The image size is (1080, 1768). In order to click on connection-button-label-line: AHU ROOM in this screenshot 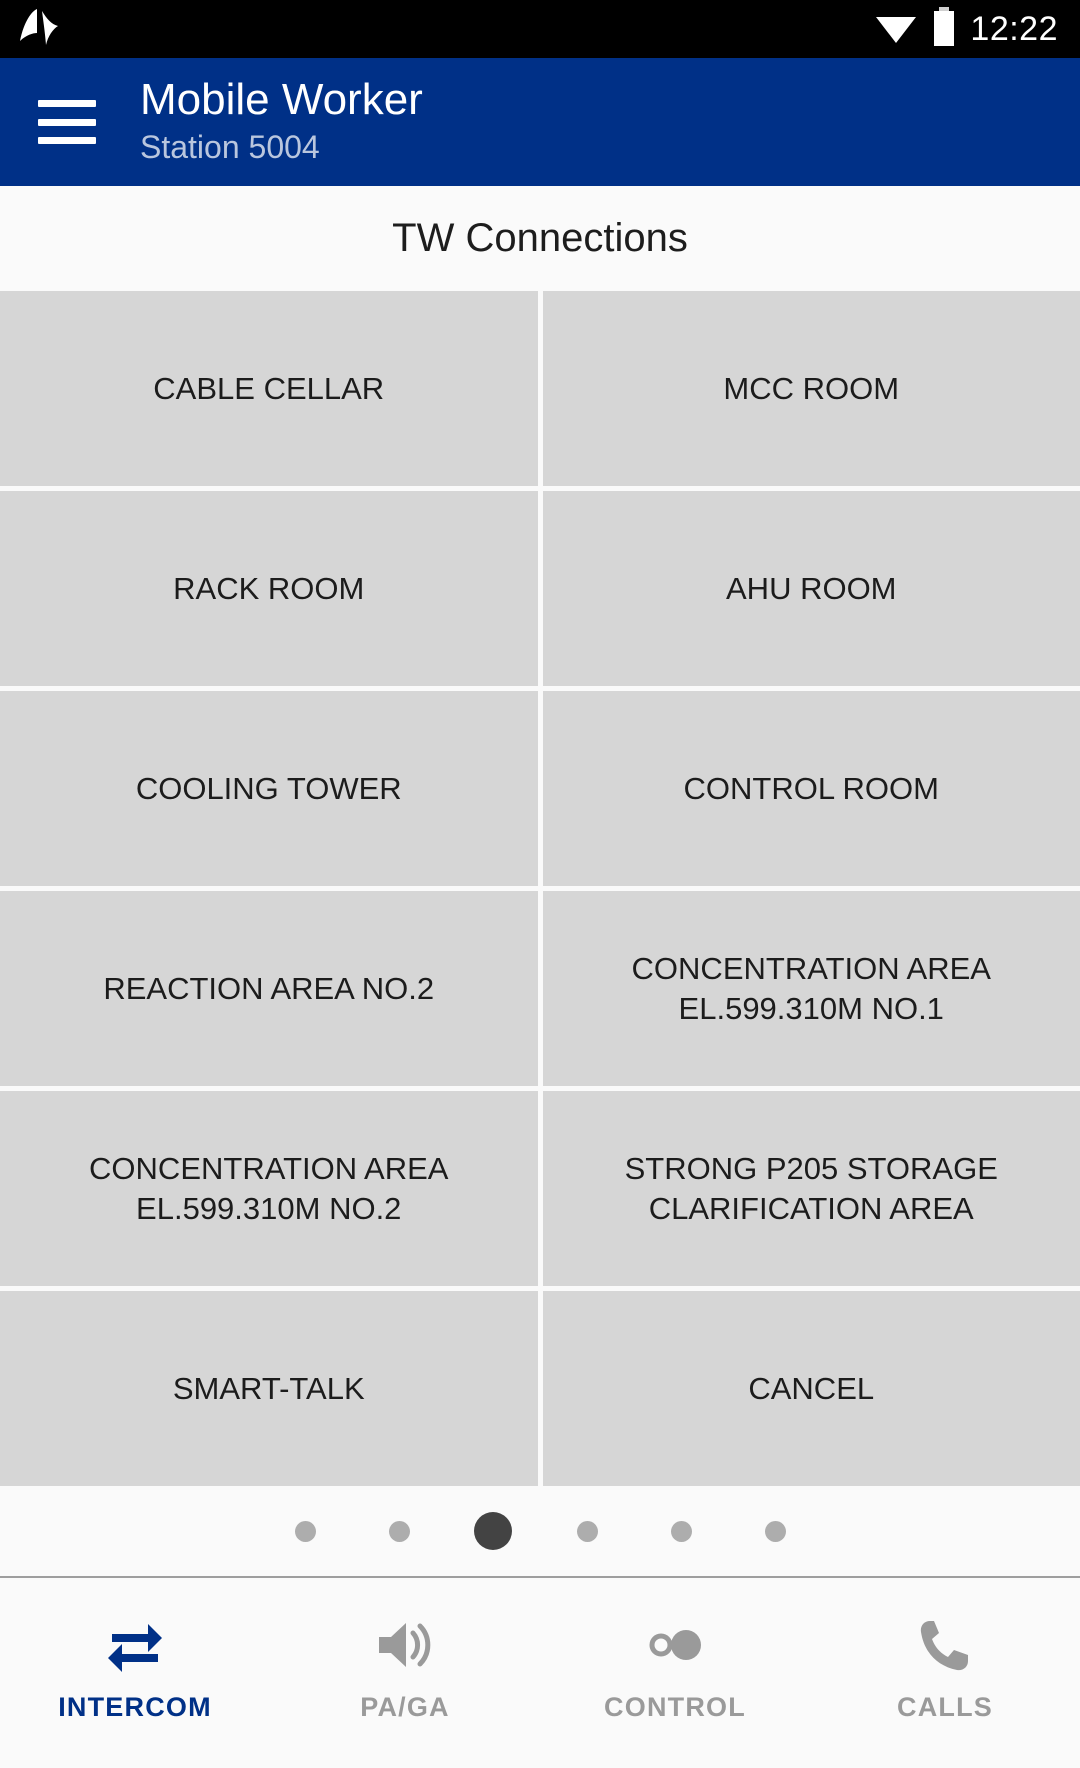, I will do `click(811, 588)`.